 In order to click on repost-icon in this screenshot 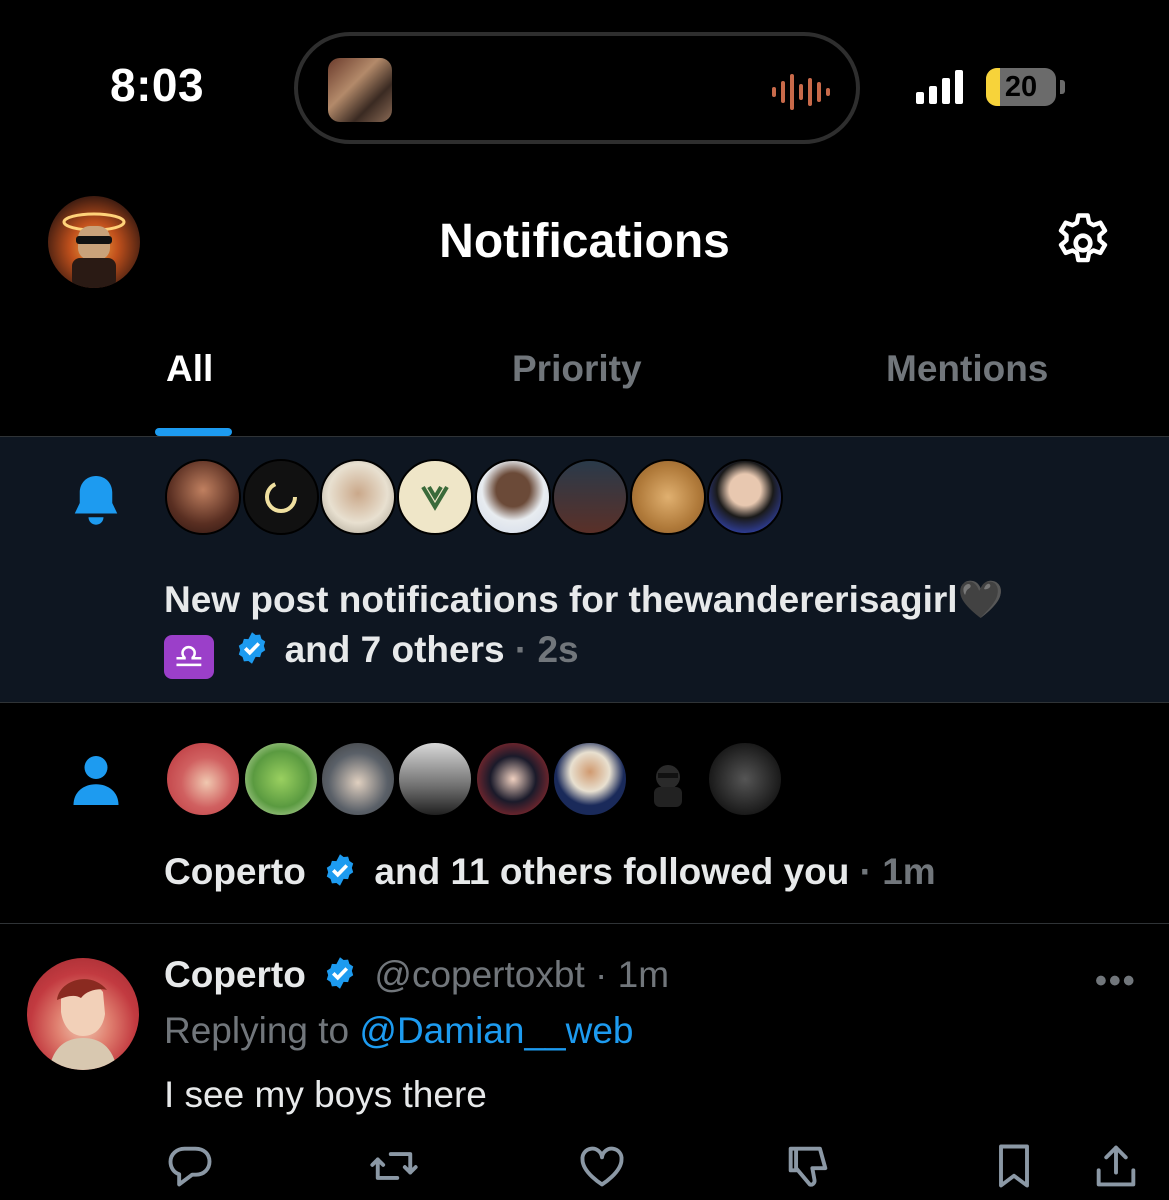, I will do `click(394, 1166)`.